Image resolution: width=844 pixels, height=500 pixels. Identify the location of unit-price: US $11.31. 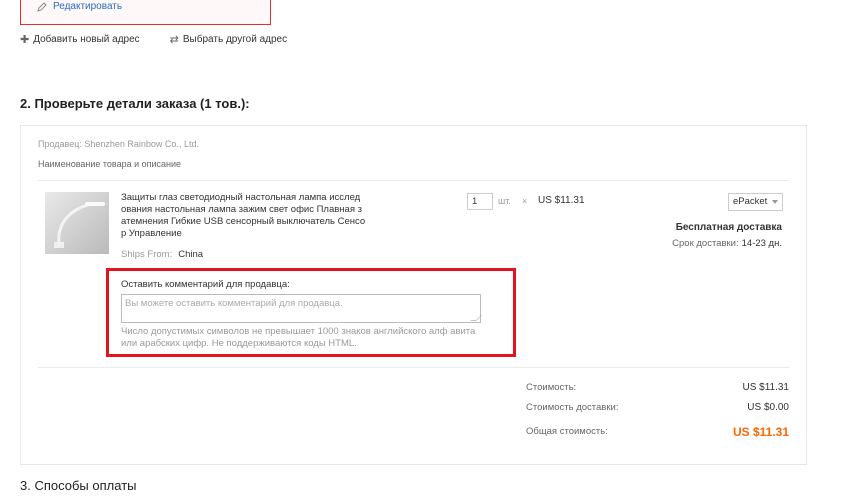
(561, 200).